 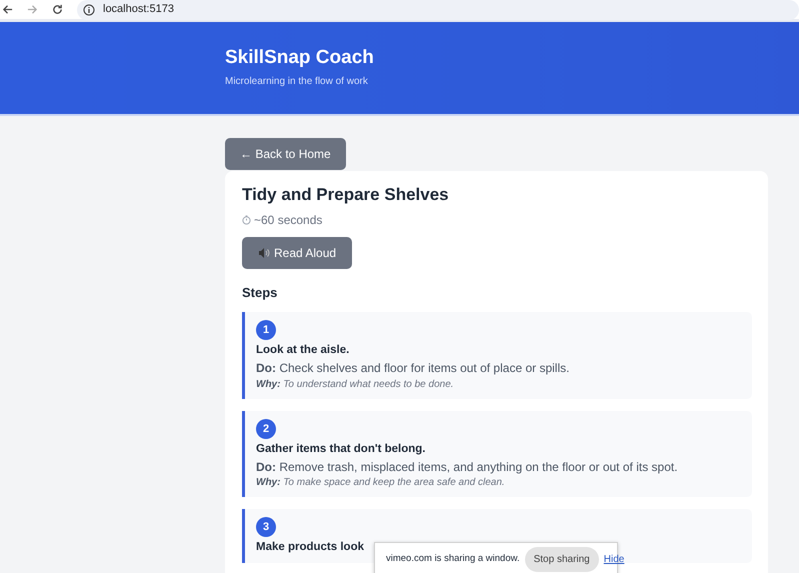 I want to click on step-reason: Why: To make space and keep the area safe and clean., so click(x=381, y=483).